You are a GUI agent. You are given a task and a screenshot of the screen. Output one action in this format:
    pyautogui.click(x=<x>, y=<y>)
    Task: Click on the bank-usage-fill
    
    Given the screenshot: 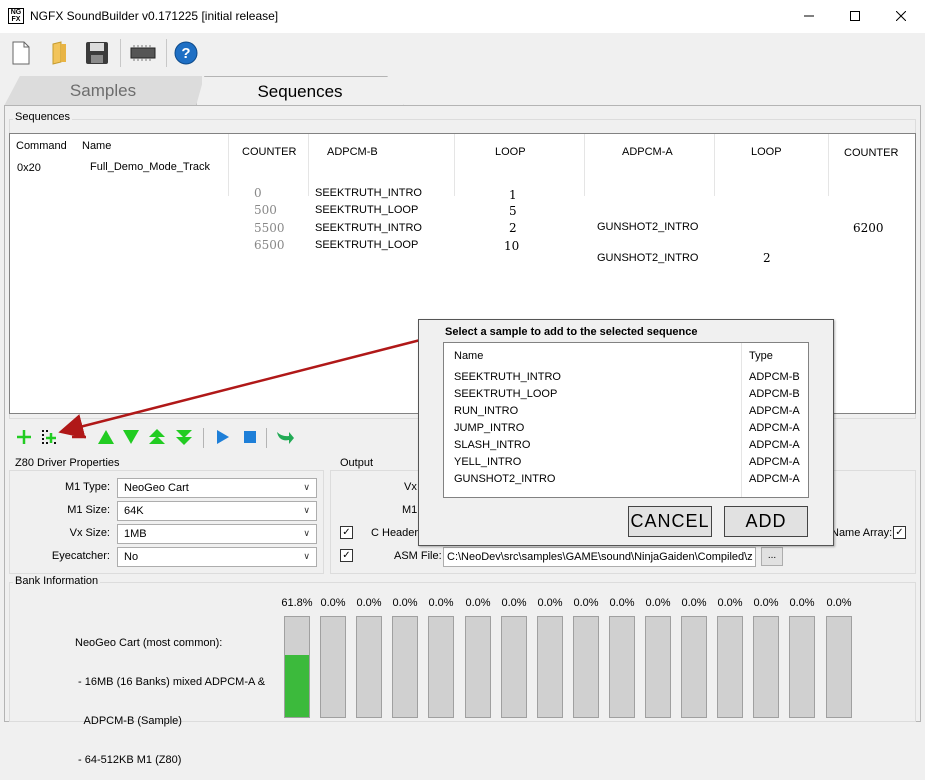 What is the action you would take?
    pyautogui.click(x=297, y=686)
    